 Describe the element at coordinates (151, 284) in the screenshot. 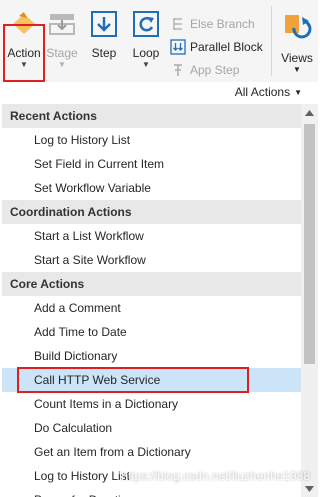

I see `group-header-core: Core Actions` at that location.